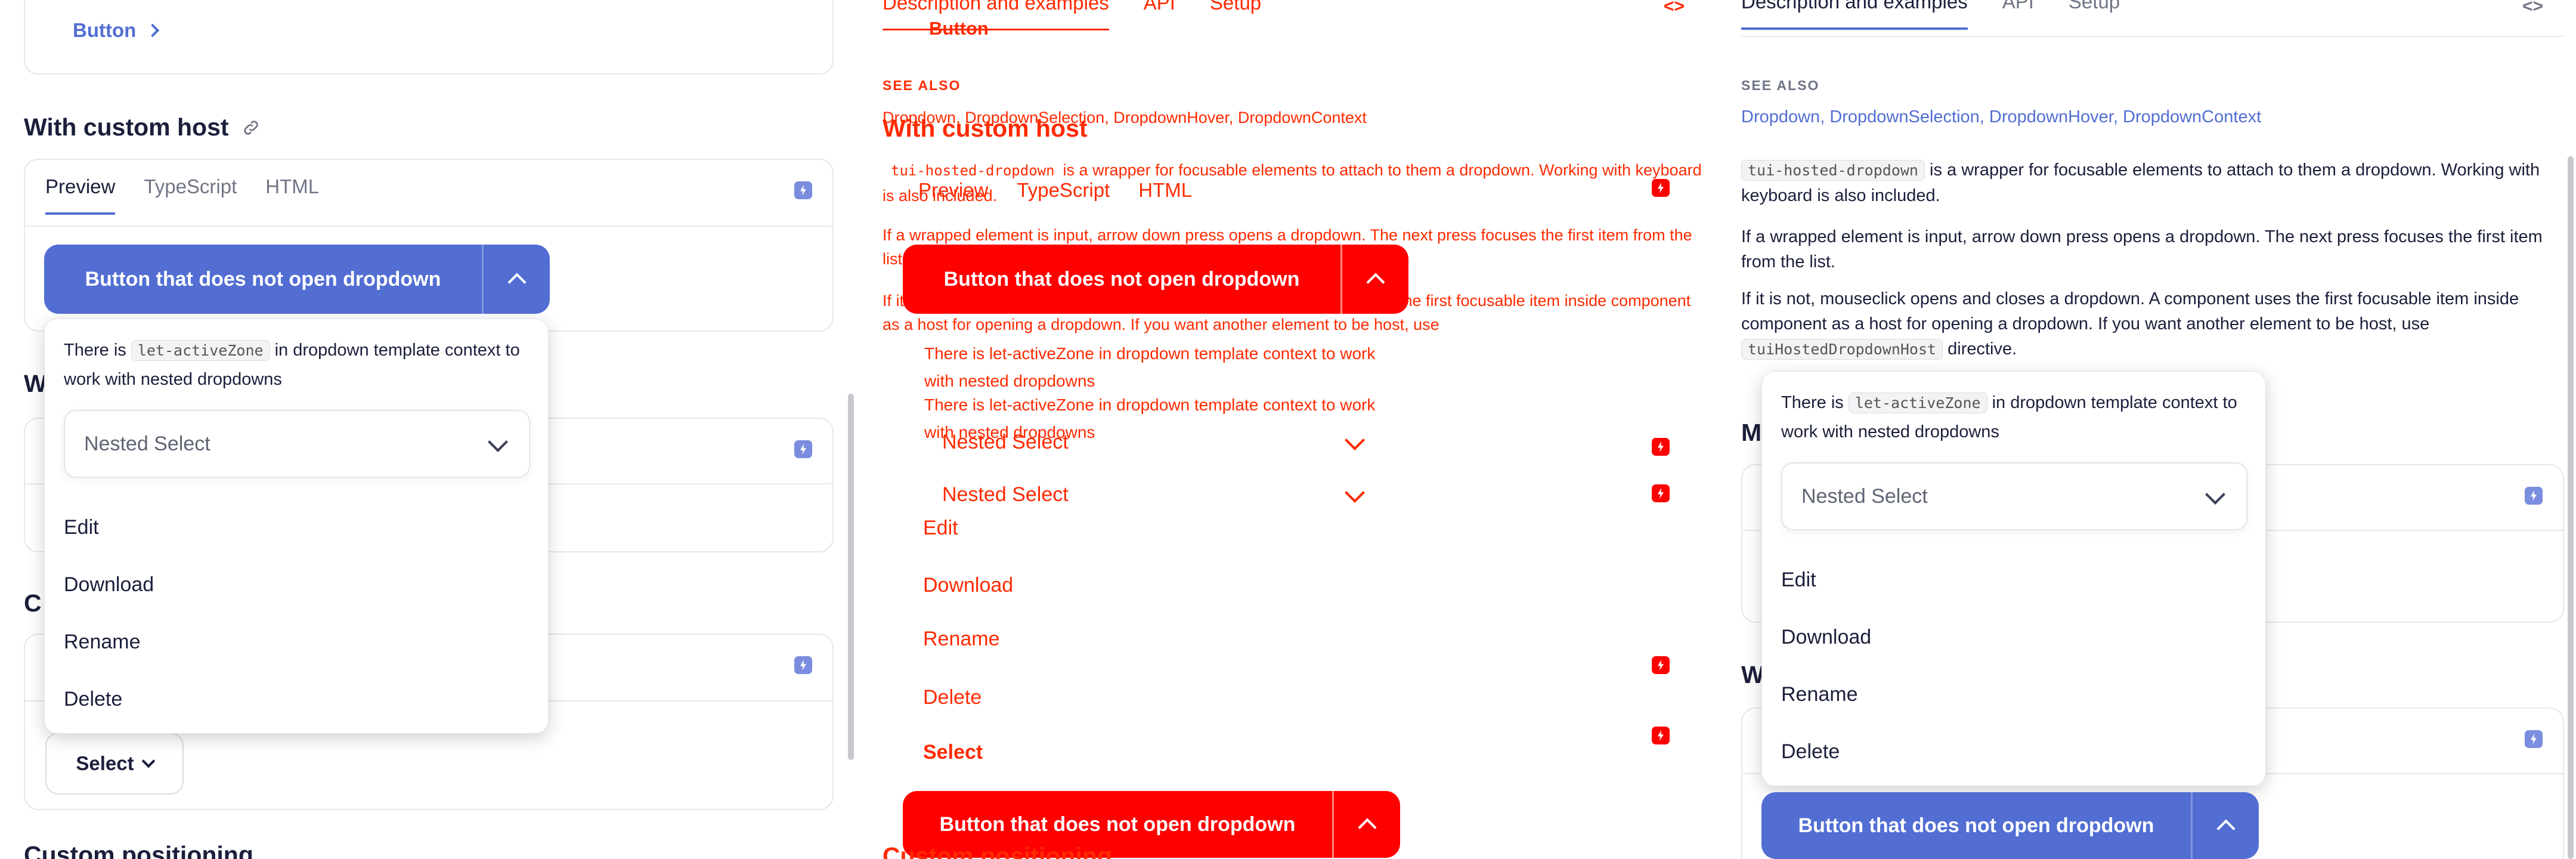 Image resolution: width=2576 pixels, height=859 pixels. Describe the element at coordinates (2018, 15) in the screenshot. I see `tab-api: API` at that location.